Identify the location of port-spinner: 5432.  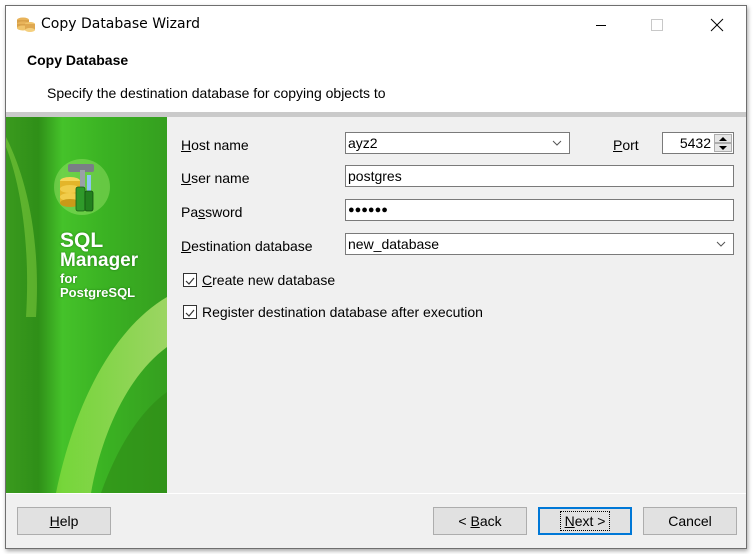
(698, 143).